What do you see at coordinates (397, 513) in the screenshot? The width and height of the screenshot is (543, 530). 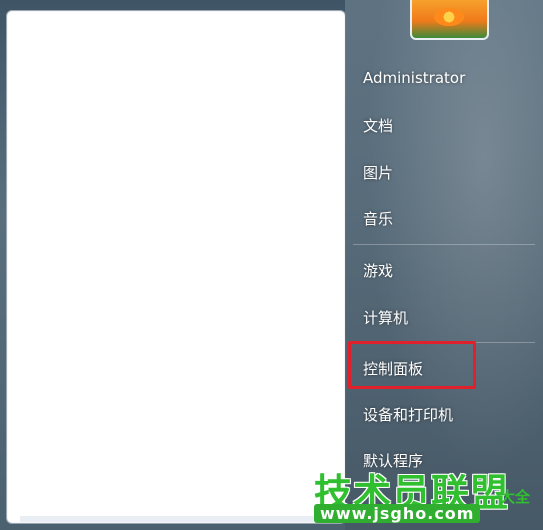 I see `watermark-url: www.jsgho.com` at bounding box center [397, 513].